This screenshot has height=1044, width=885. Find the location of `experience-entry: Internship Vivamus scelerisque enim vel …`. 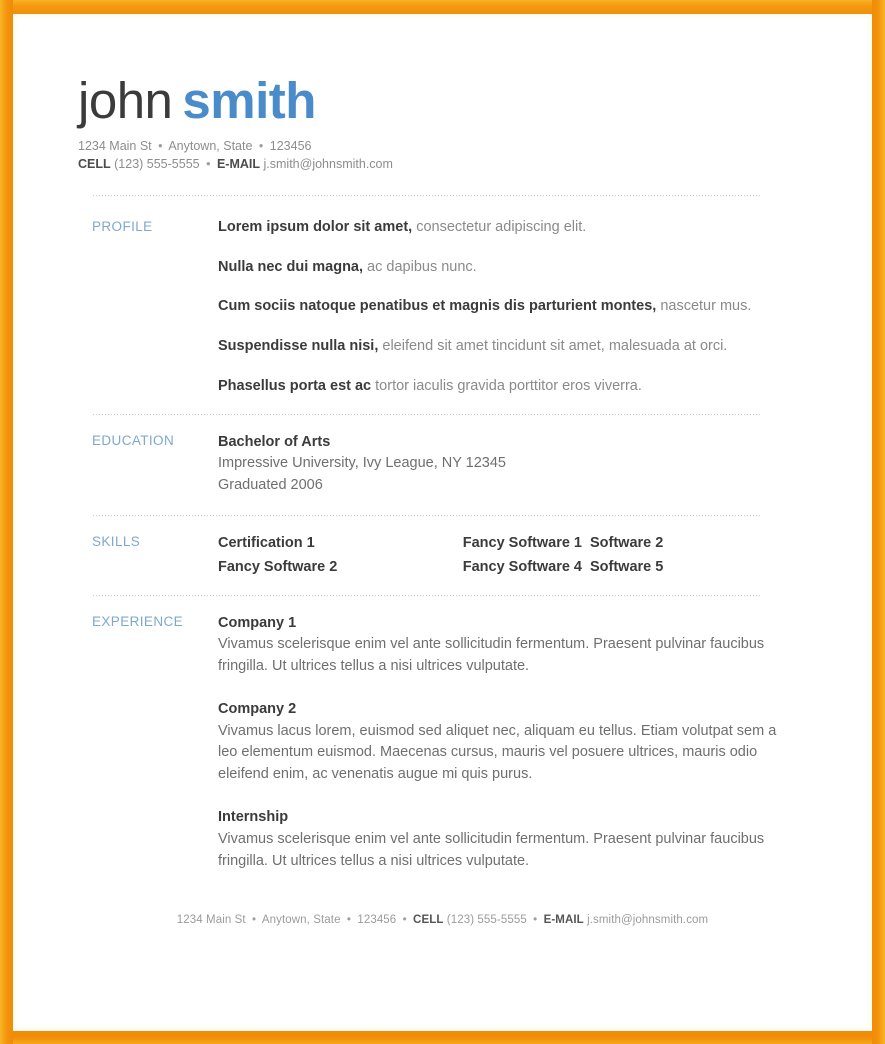

experience-entry: Internship Vivamus scelerisque enim vel … is located at coordinates (521, 839).